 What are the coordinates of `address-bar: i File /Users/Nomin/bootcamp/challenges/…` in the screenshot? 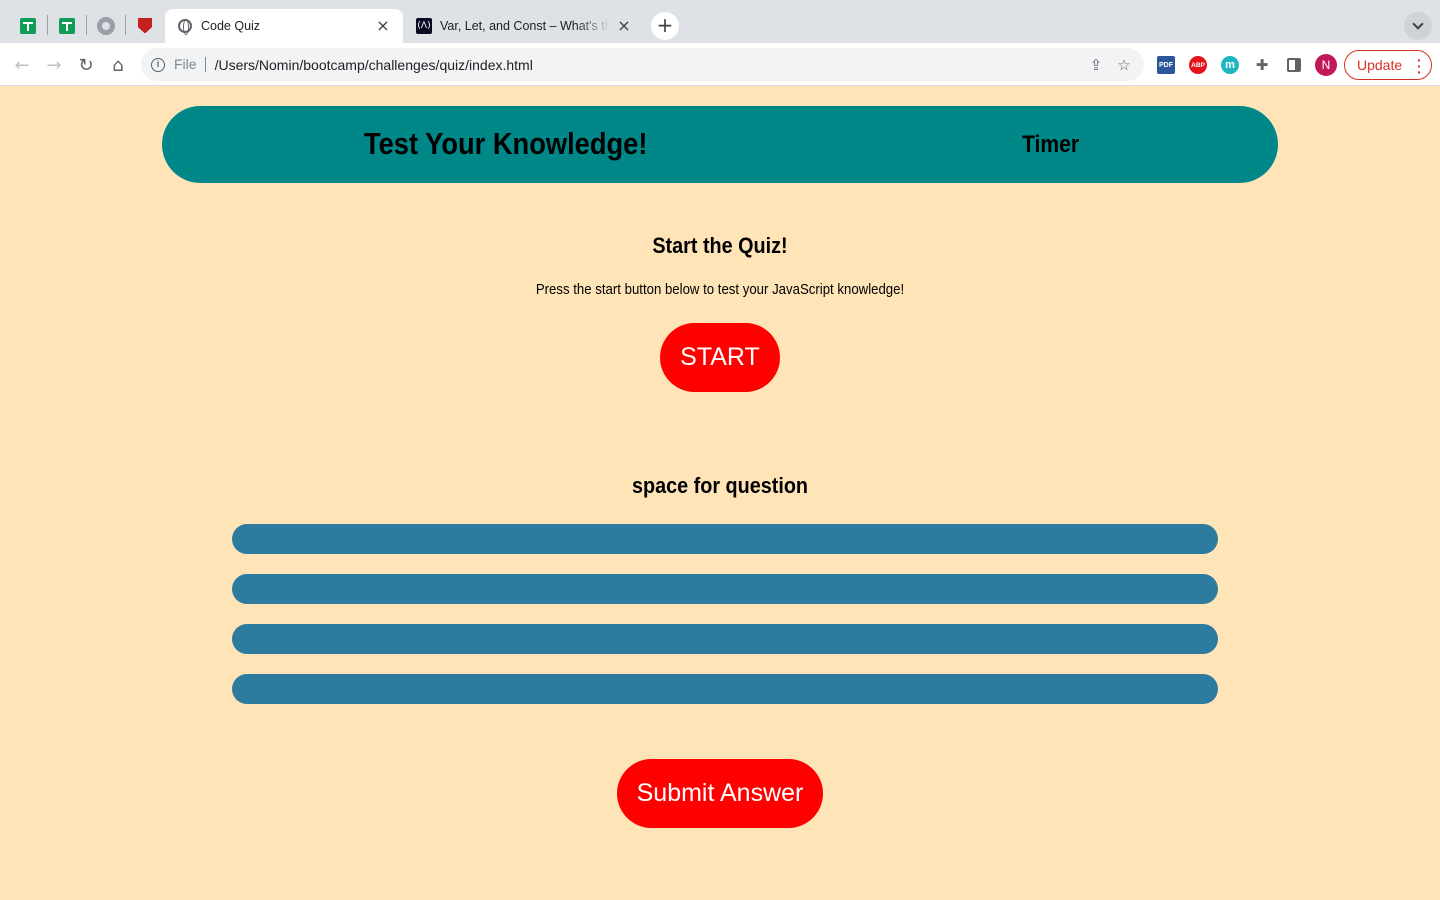 It's located at (642, 64).